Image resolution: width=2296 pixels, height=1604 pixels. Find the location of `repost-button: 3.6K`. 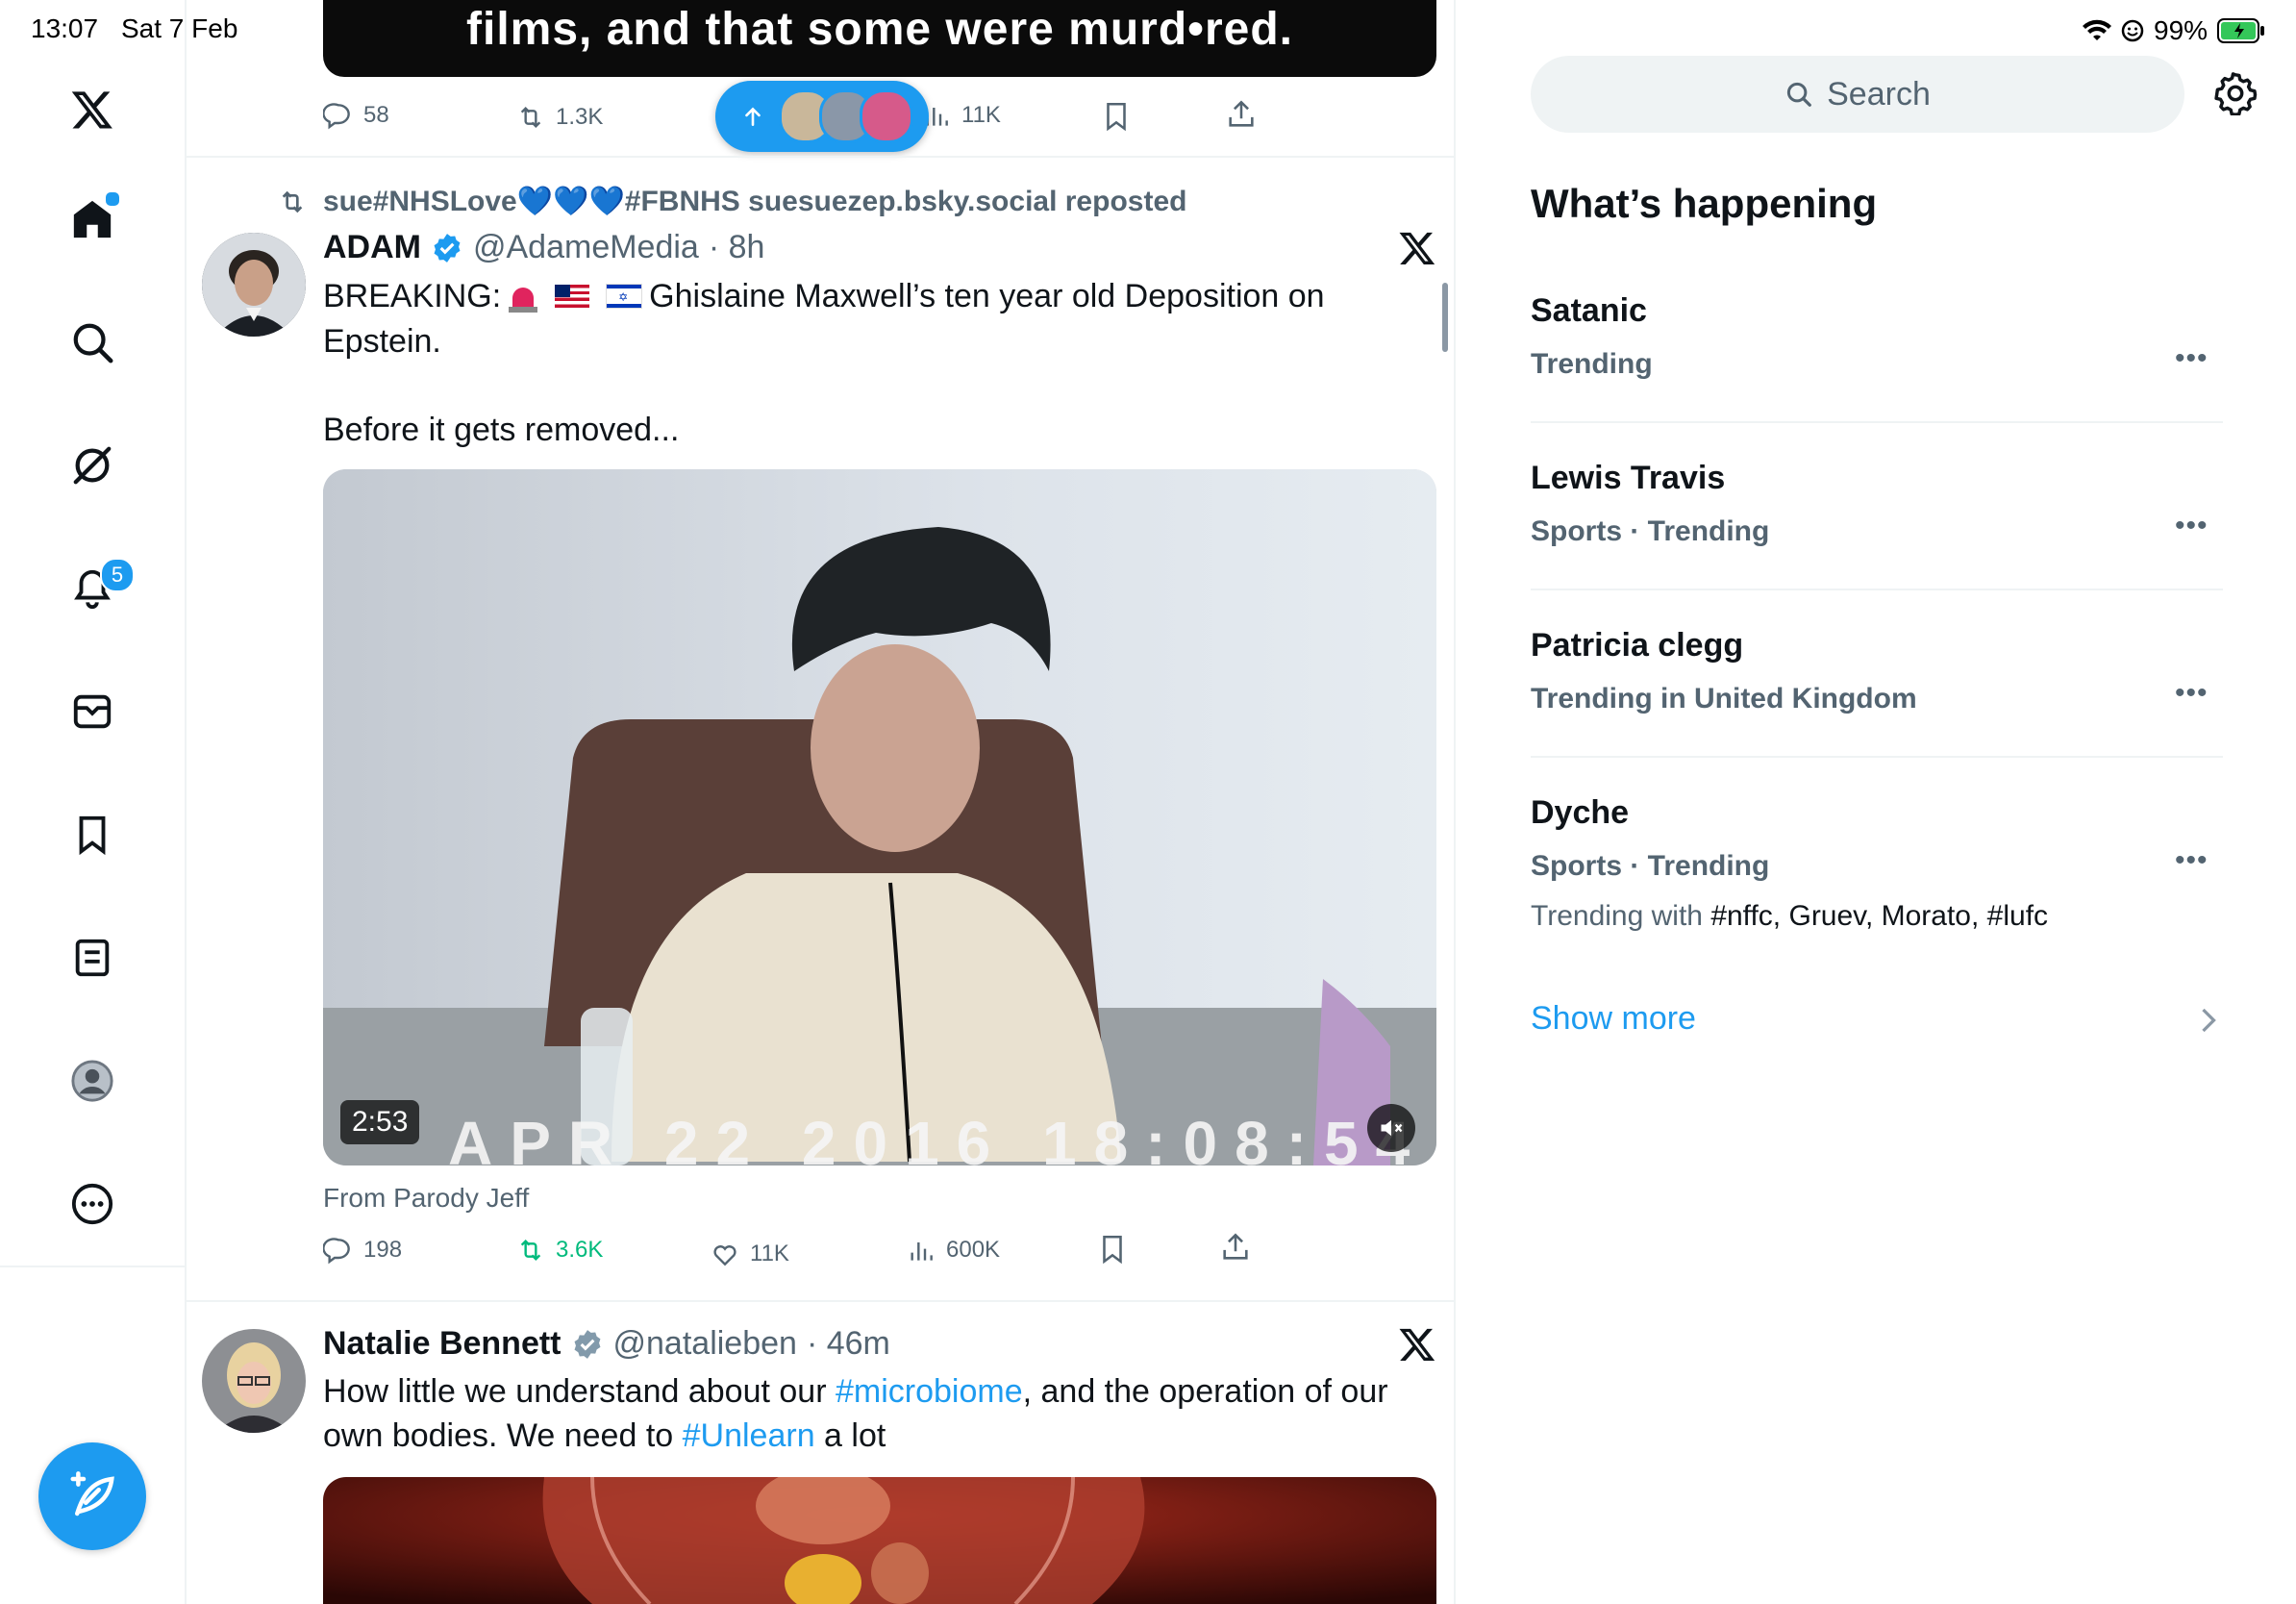

repost-button: 3.6K is located at coordinates (559, 1250).